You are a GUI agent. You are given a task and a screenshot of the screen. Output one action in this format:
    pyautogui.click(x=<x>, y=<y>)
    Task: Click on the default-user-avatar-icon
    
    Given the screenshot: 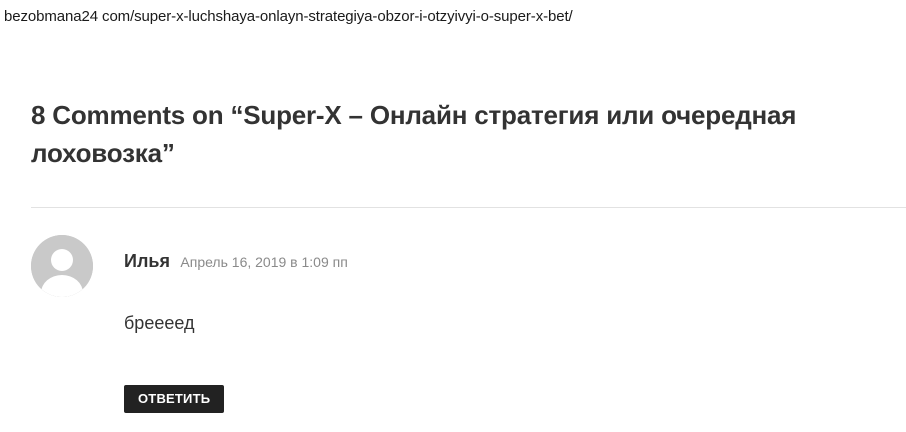 What is the action you would take?
    pyautogui.click(x=62, y=266)
    